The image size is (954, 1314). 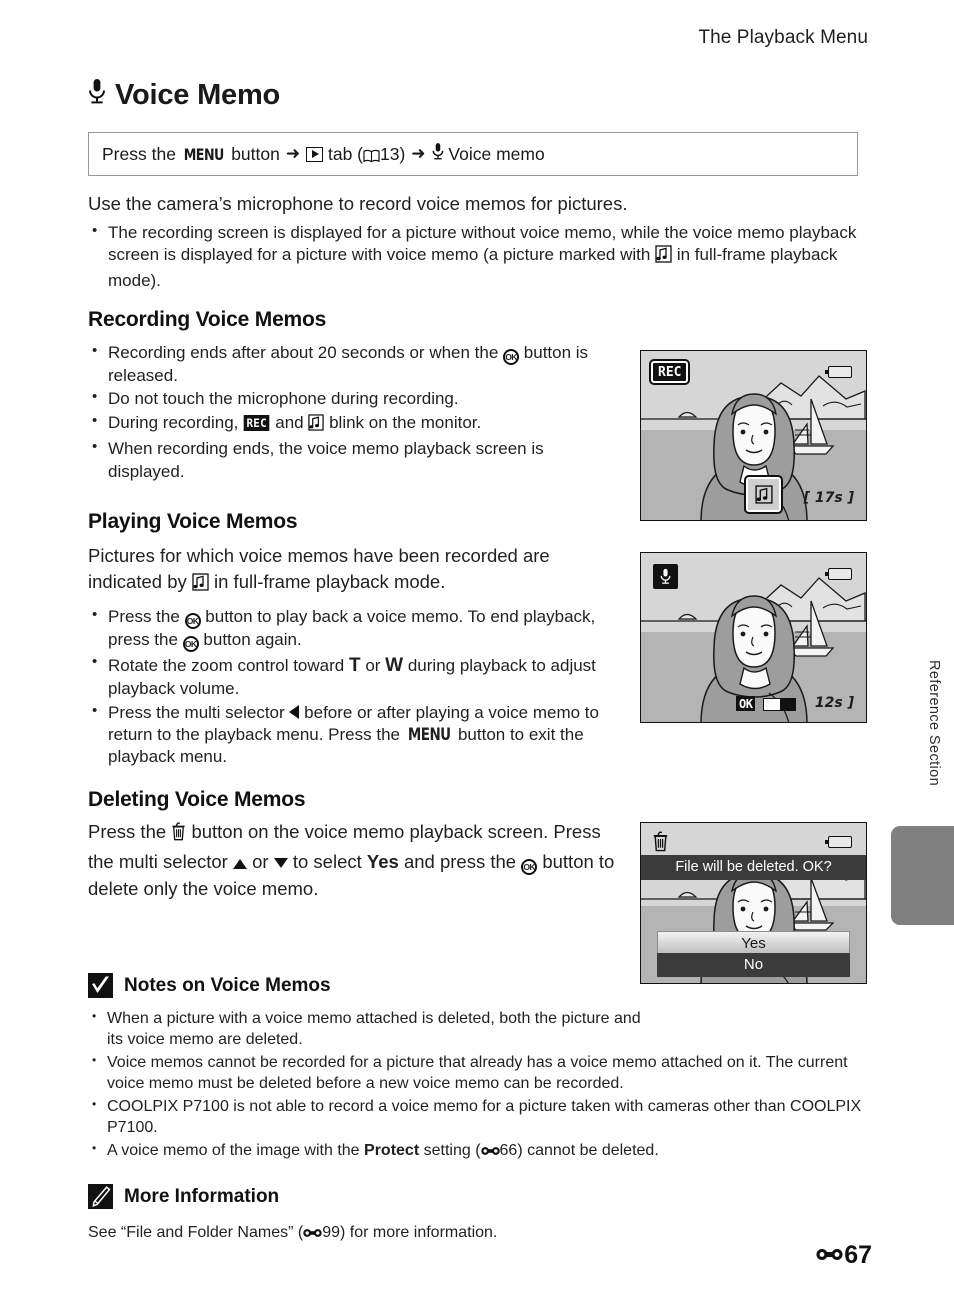 I want to click on progress-fill, so click(x=772, y=704).